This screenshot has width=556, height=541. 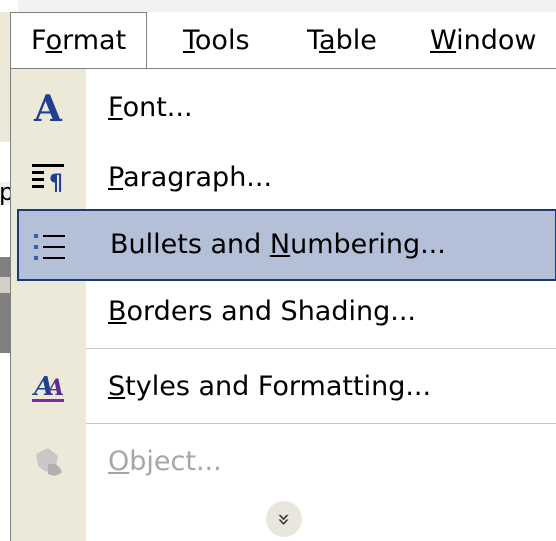 I want to click on menu-window: Window, so click(x=483, y=40).